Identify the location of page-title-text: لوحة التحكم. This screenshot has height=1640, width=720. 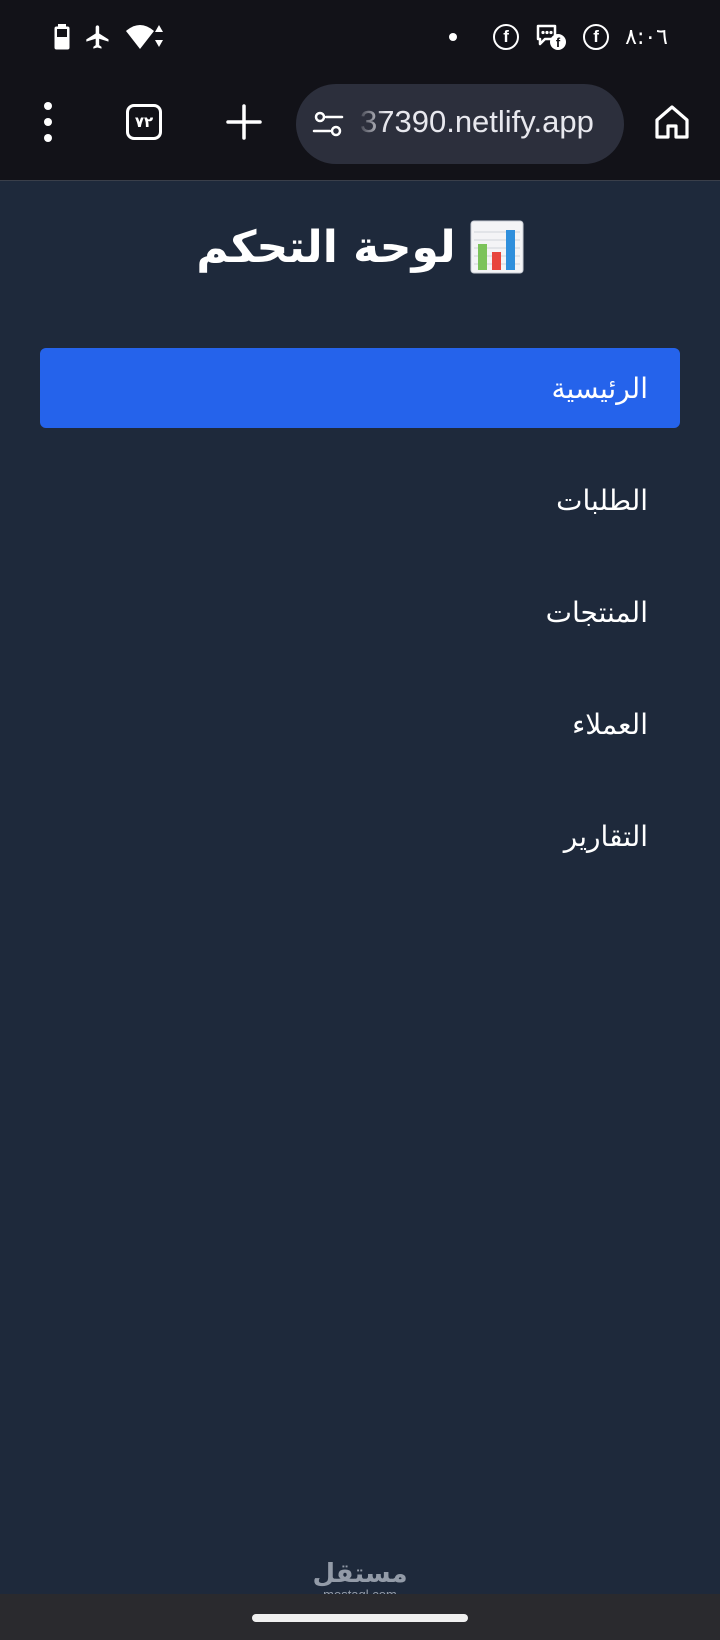
(326, 247).